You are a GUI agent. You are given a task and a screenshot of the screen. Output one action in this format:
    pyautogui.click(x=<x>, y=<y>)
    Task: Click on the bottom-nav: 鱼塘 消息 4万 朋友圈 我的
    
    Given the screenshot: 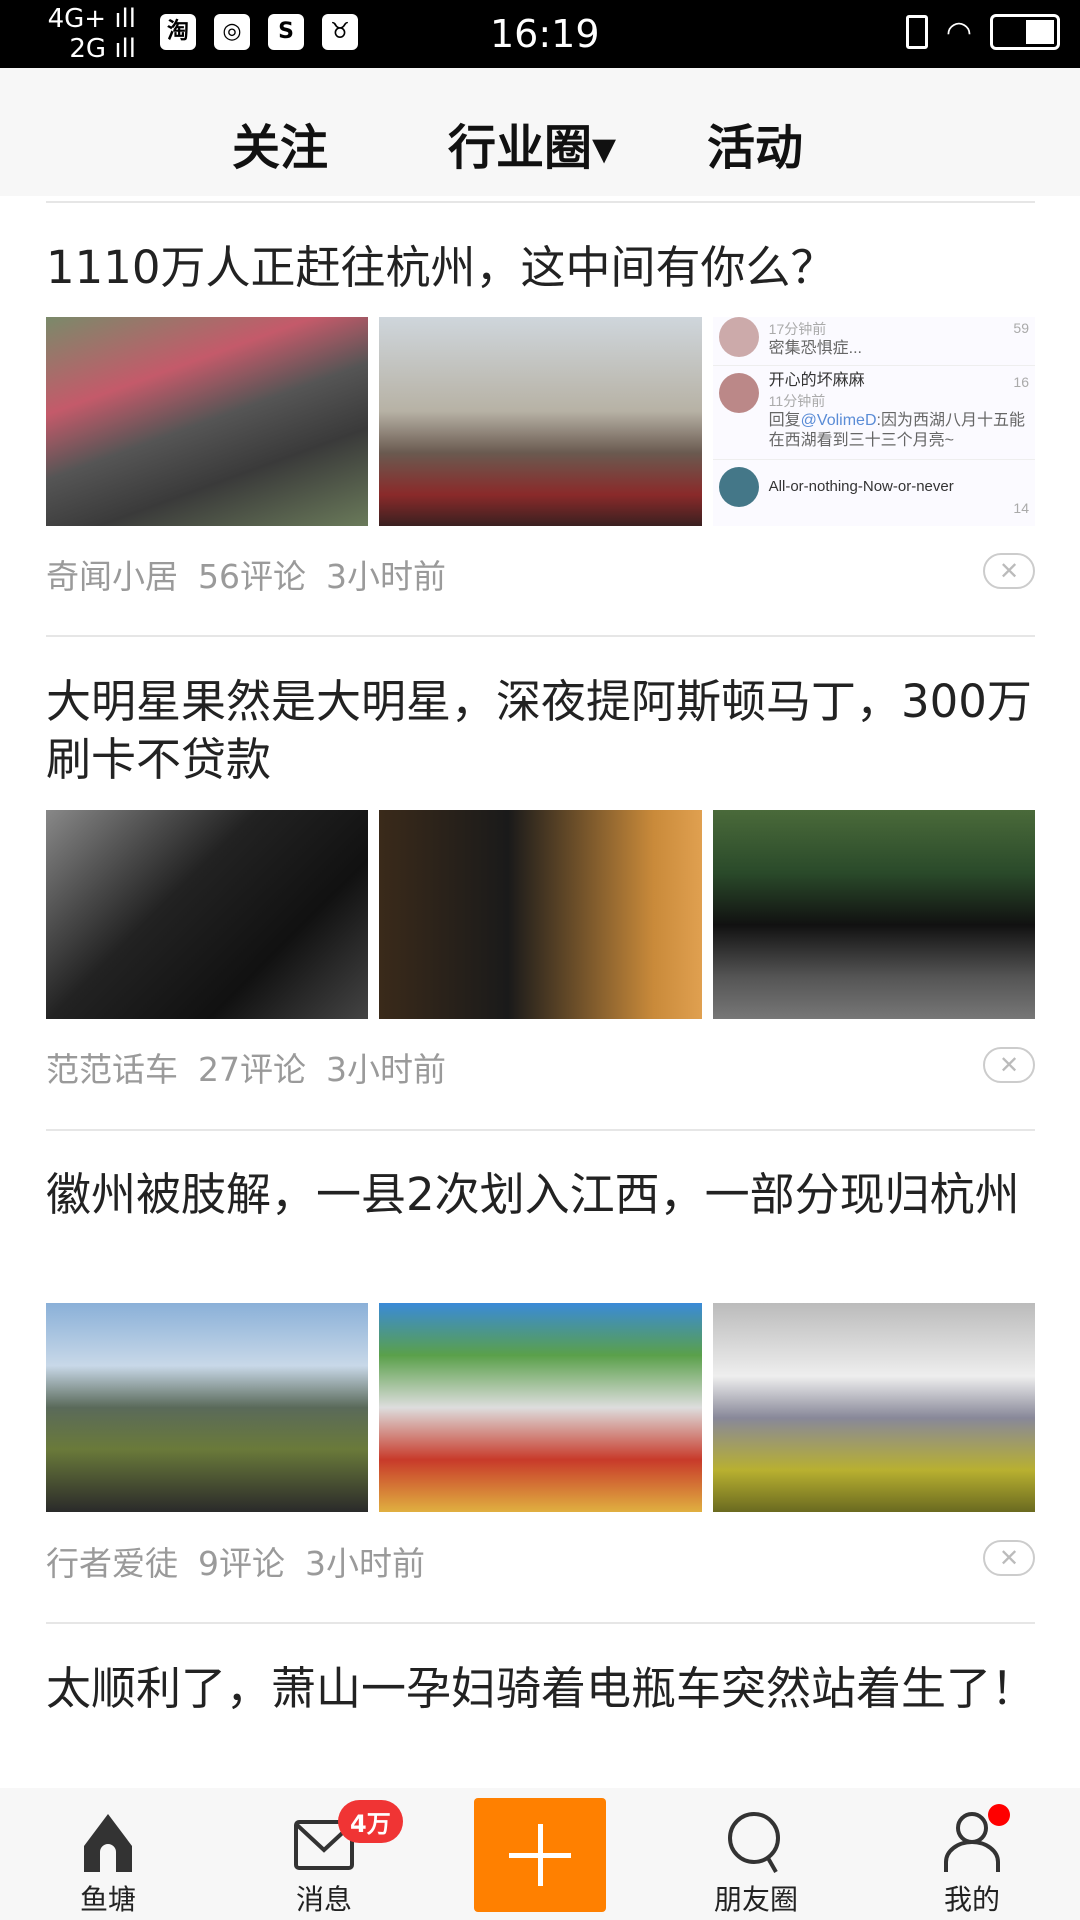 What is the action you would take?
    pyautogui.click(x=540, y=1854)
    